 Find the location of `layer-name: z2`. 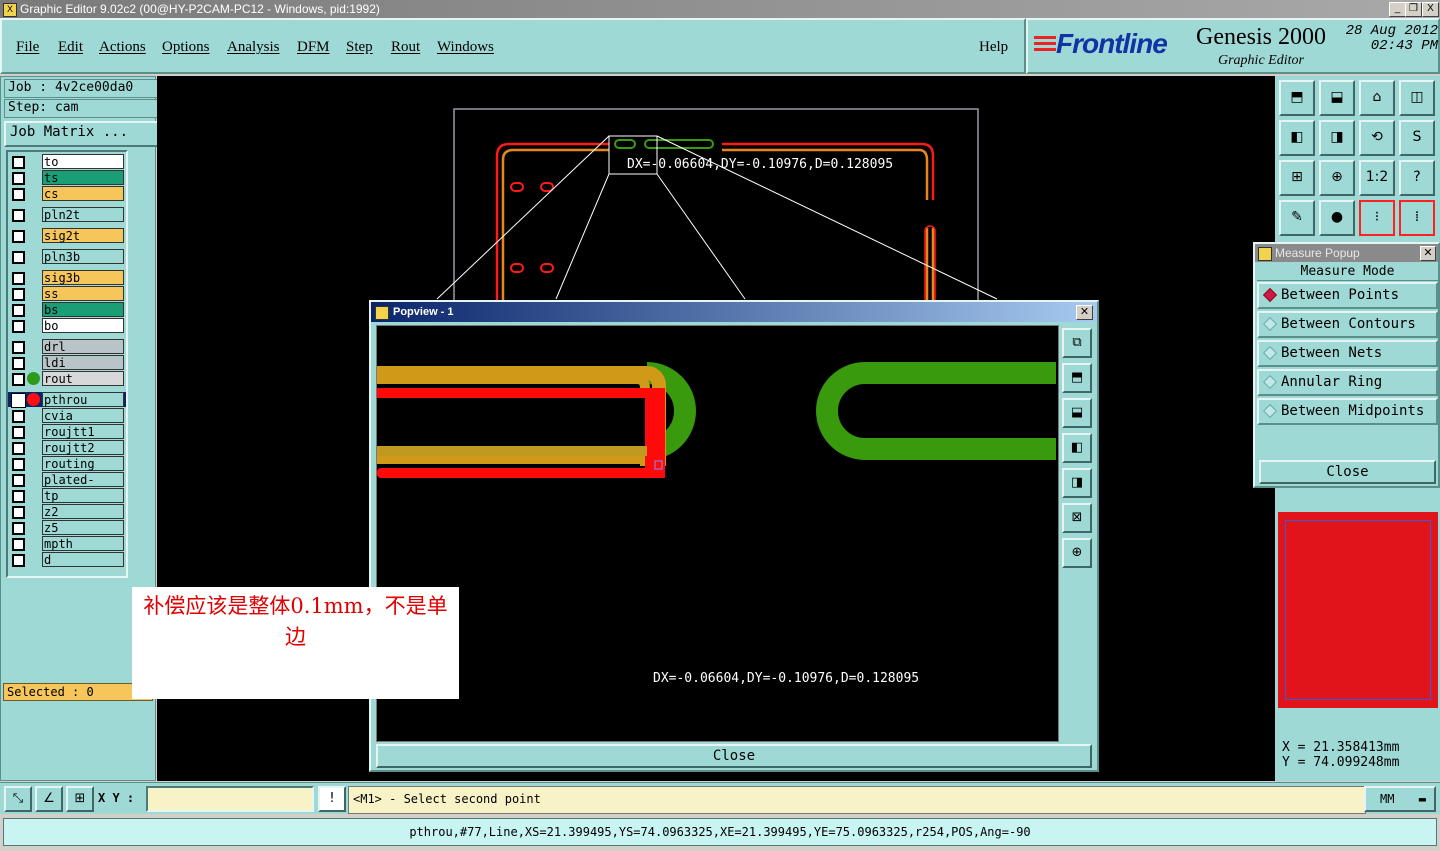

layer-name: z2 is located at coordinates (83, 511).